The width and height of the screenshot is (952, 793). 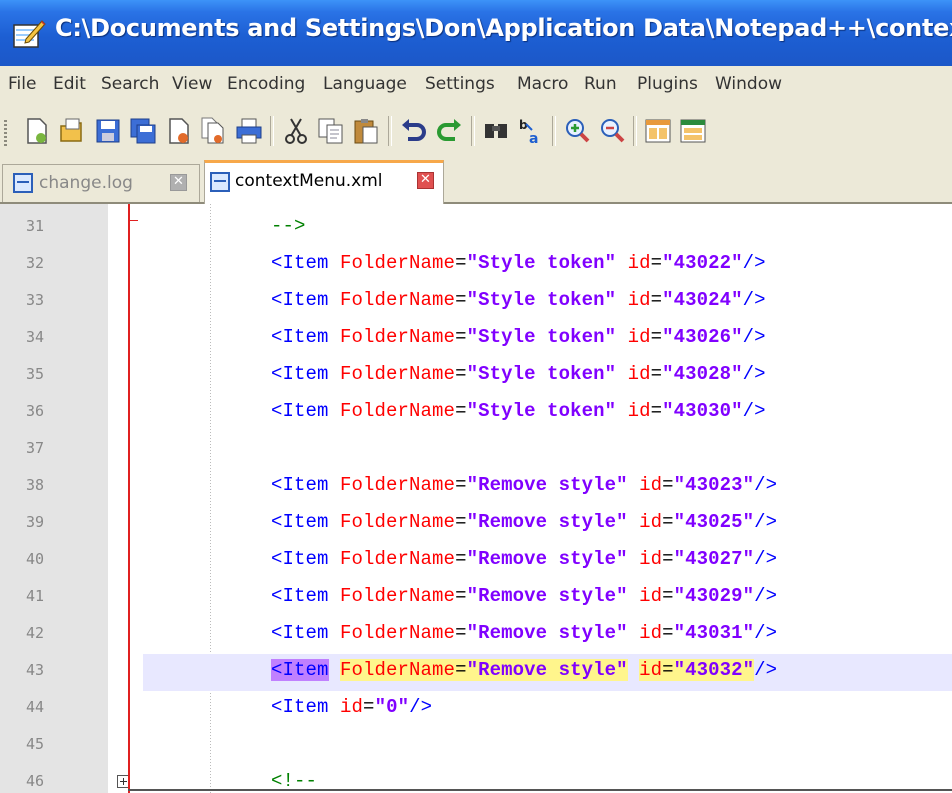 I want to click on line-number: 41, so click(x=35, y=596).